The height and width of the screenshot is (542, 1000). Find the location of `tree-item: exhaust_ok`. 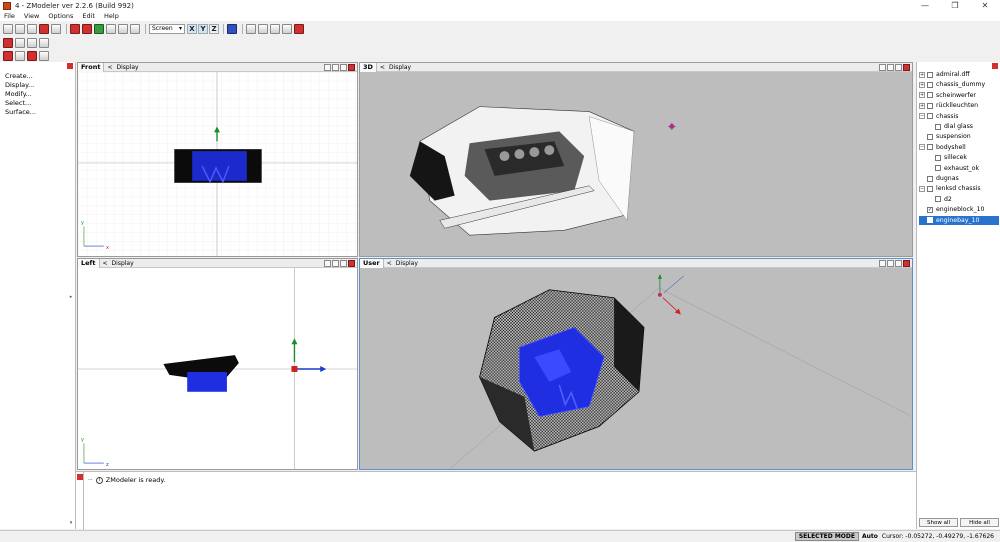

tree-item: exhaust_ok is located at coordinates (953, 168).